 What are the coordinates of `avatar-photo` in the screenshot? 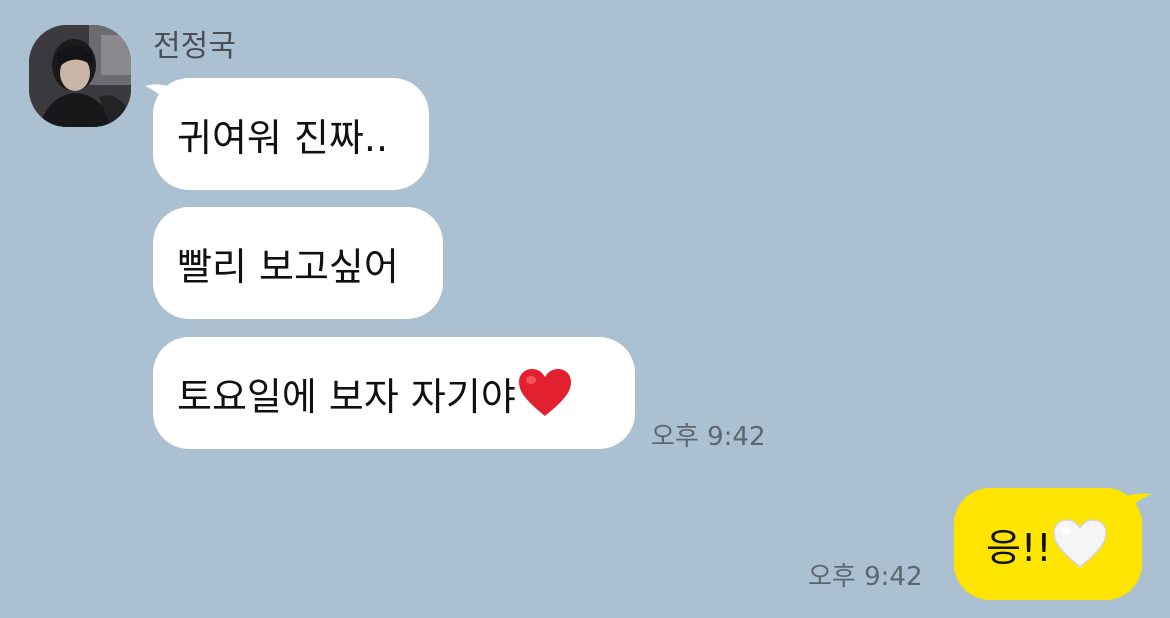 It's located at (80, 76).